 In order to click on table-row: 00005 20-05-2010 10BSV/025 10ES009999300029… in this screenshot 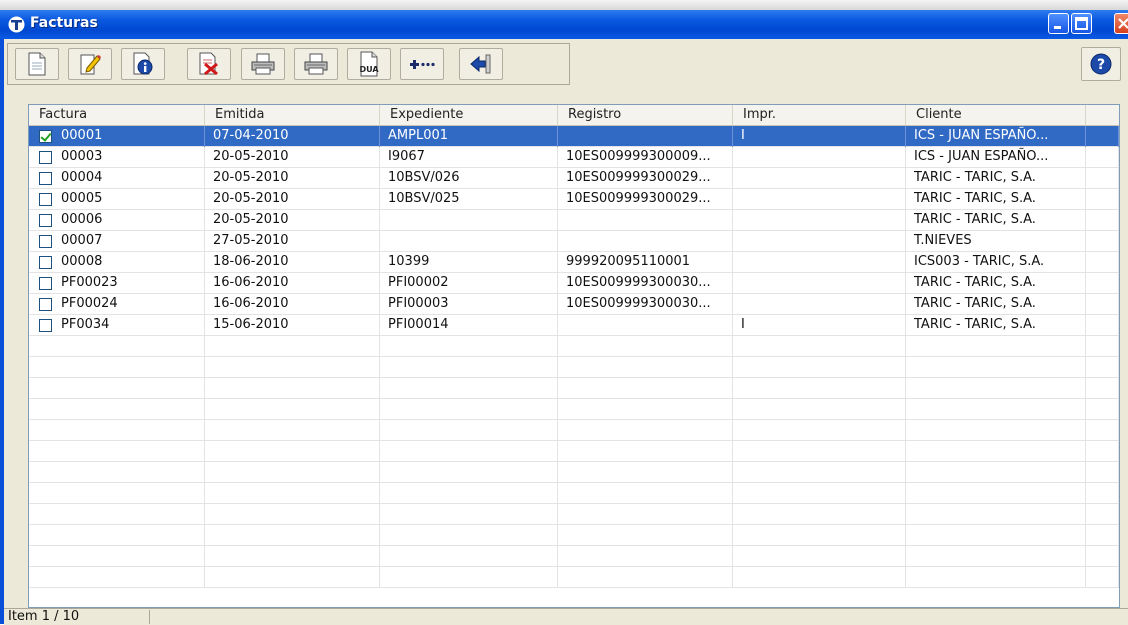, I will do `click(574, 199)`.